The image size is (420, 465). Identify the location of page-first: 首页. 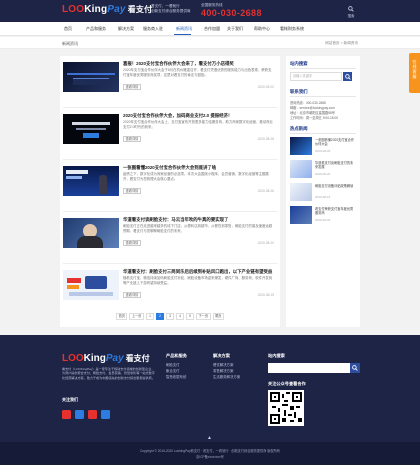
(122, 316).